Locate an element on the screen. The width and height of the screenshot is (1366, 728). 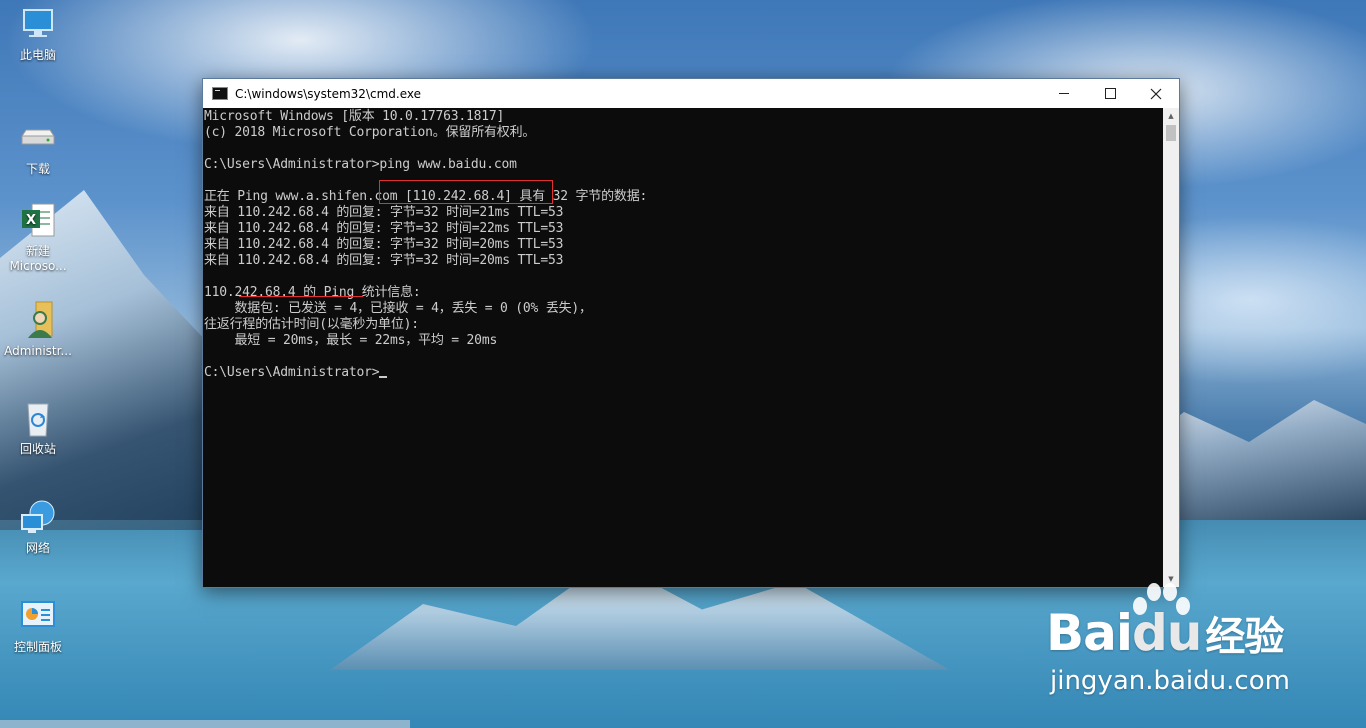
ping-command-highlight is located at coordinates (466, 192).